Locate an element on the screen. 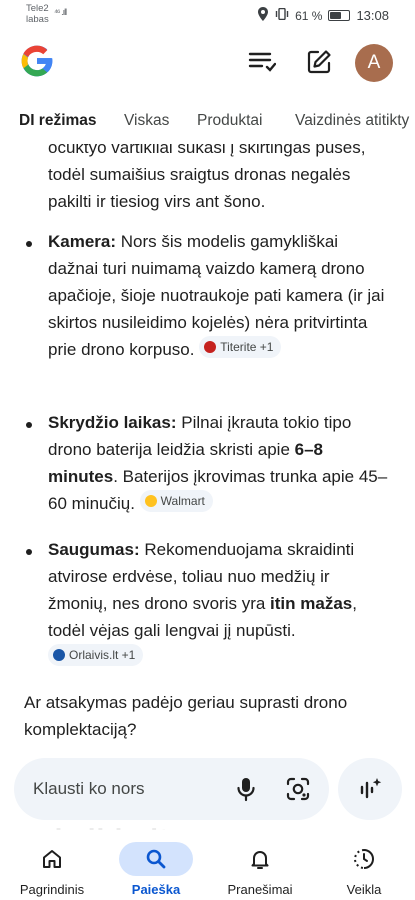 This screenshot has height=900, width=415. tab-all: Viskas is located at coordinates (146, 121).